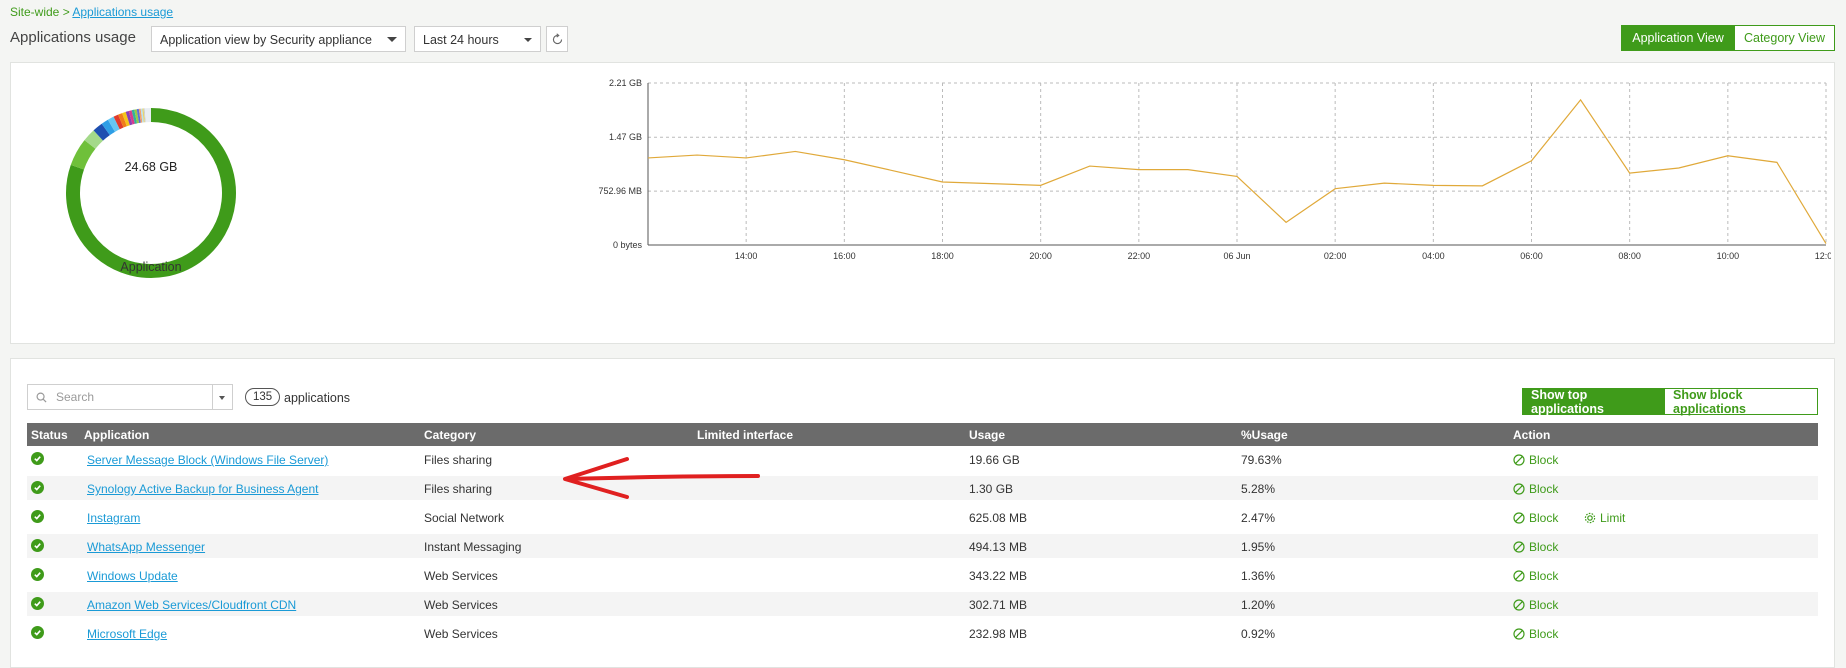  Describe the element at coordinates (1258, 518) in the screenshot. I see `pct-usage-cell: 2.47%` at that location.